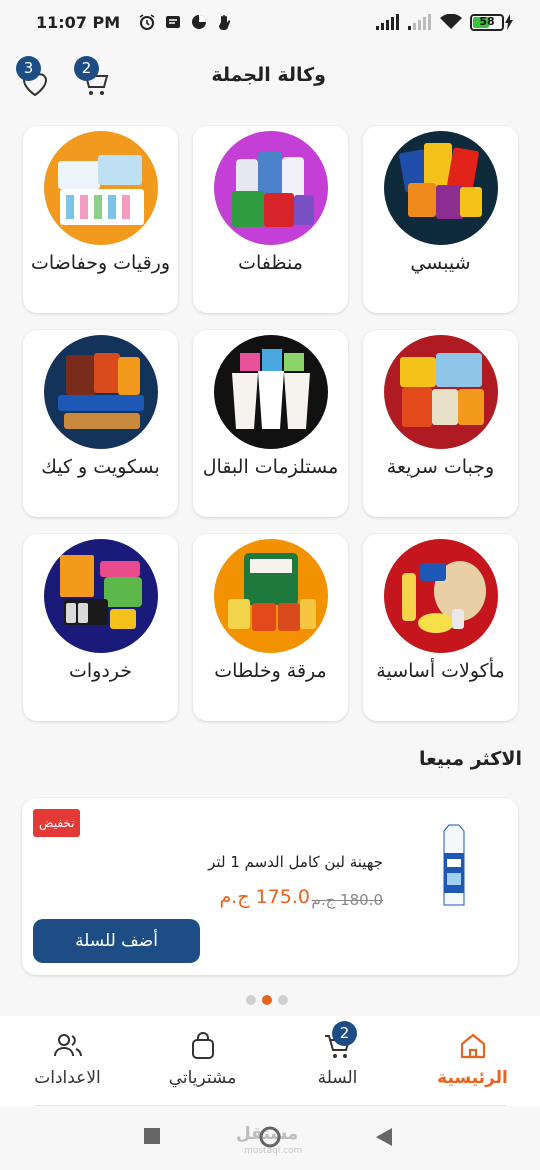  Describe the element at coordinates (199, 22) in the screenshot. I see `data-saver-icon` at that location.